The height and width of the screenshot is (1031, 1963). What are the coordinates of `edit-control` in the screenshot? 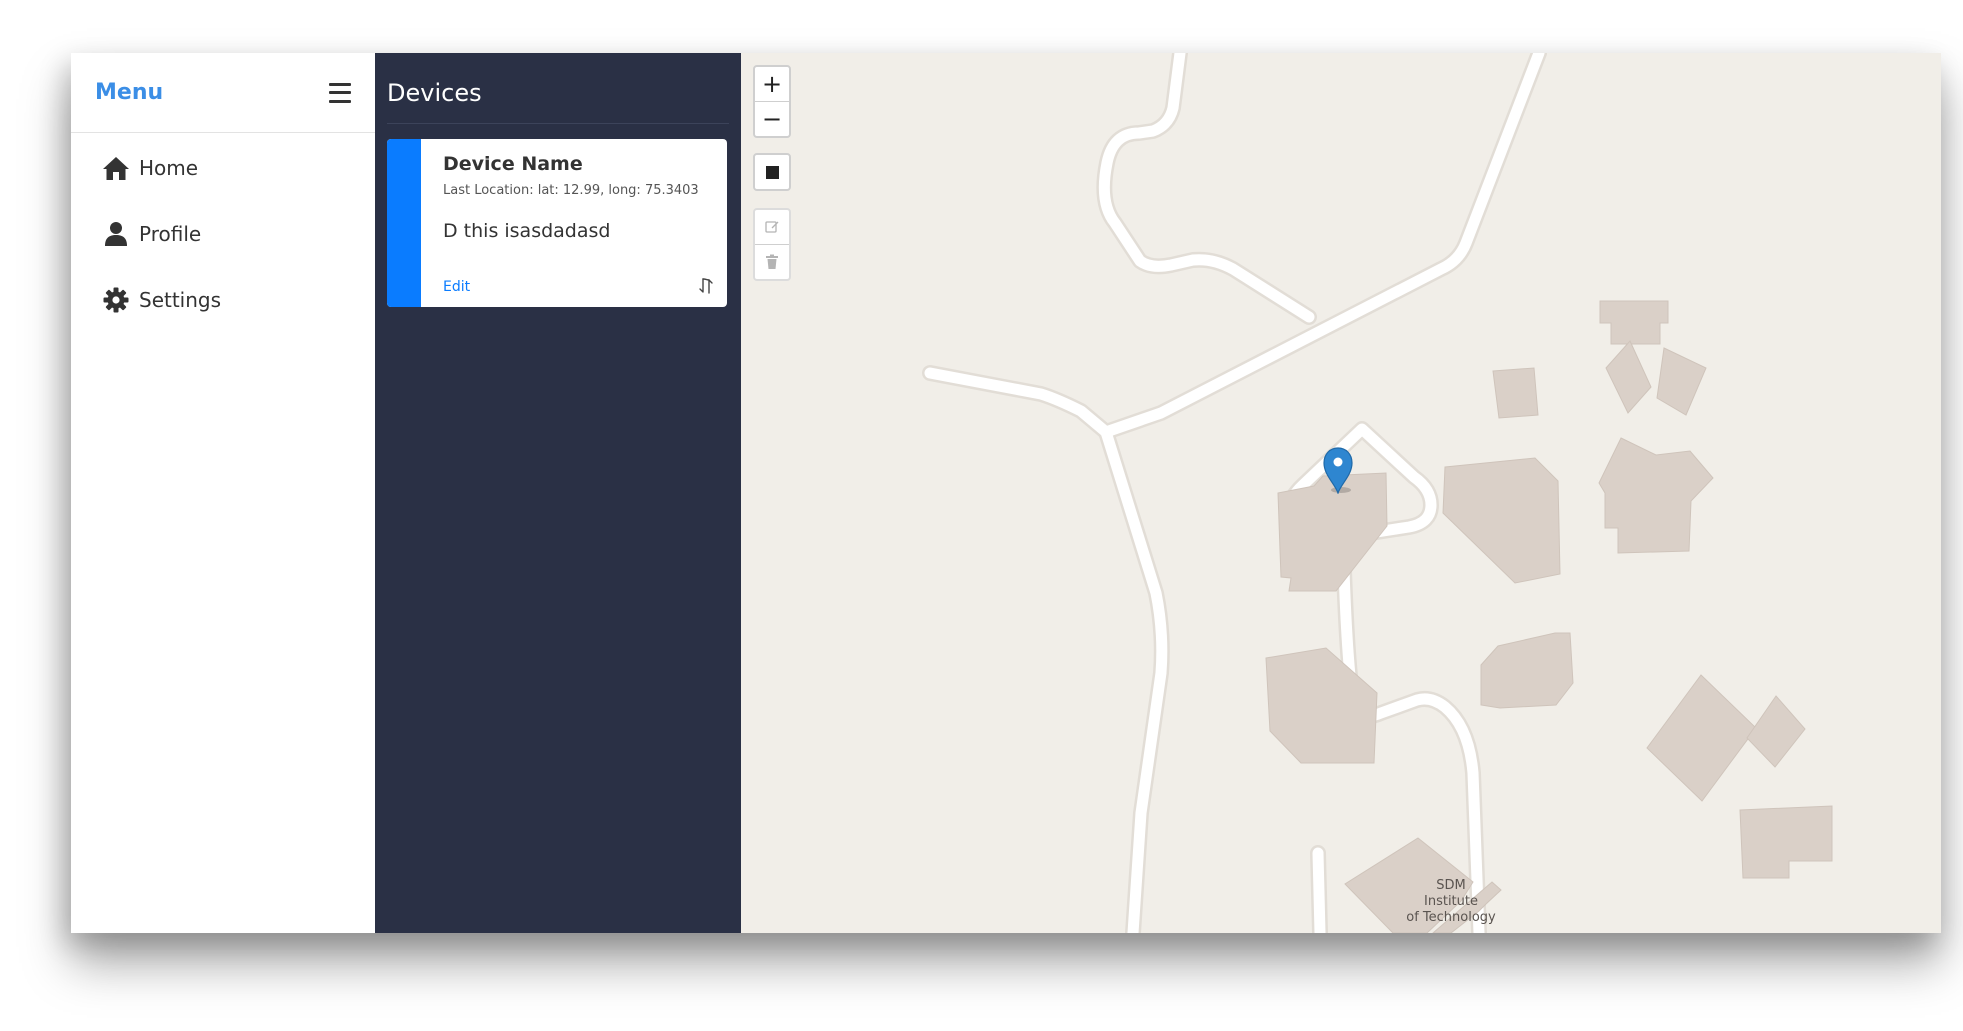 It's located at (772, 244).